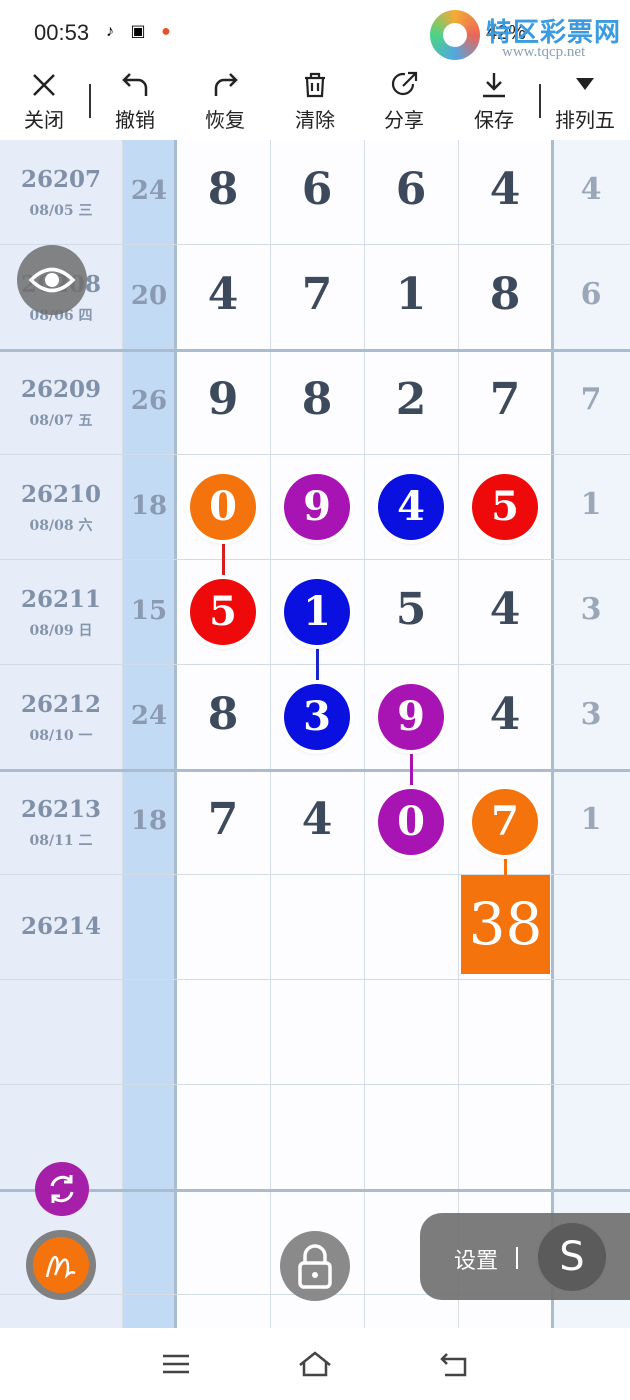 Image resolution: width=630 pixels, height=1400 pixels. I want to click on sync-button, so click(62, 1189).